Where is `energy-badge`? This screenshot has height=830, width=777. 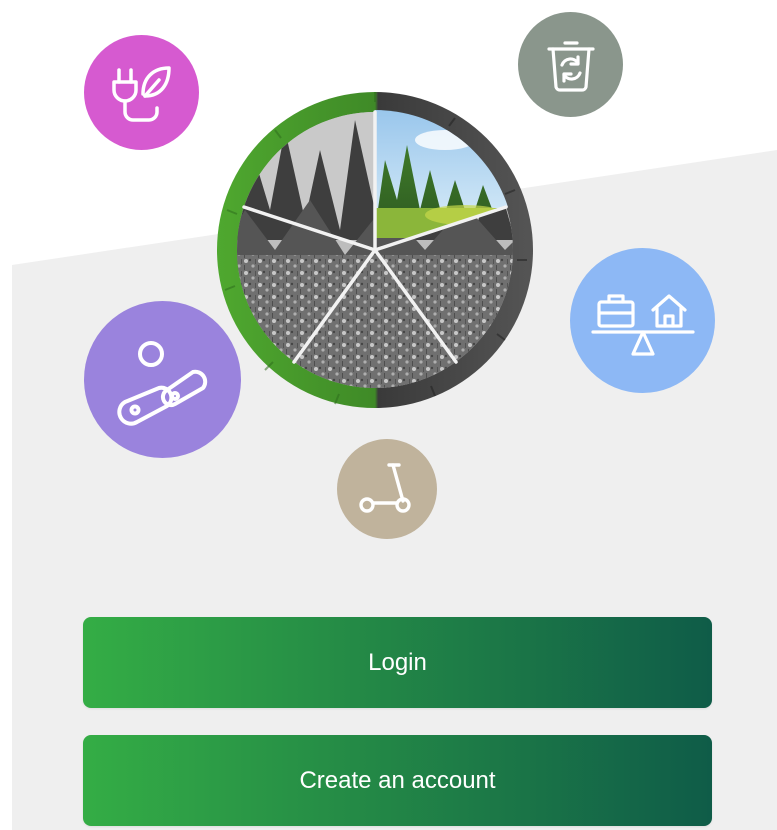
energy-badge is located at coordinates (141, 92).